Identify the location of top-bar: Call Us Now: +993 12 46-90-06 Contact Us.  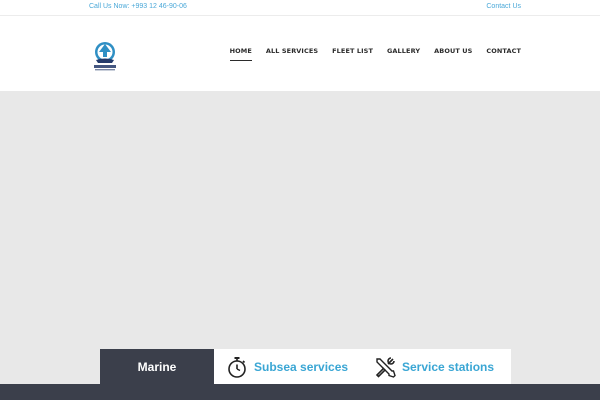
(300, 8).